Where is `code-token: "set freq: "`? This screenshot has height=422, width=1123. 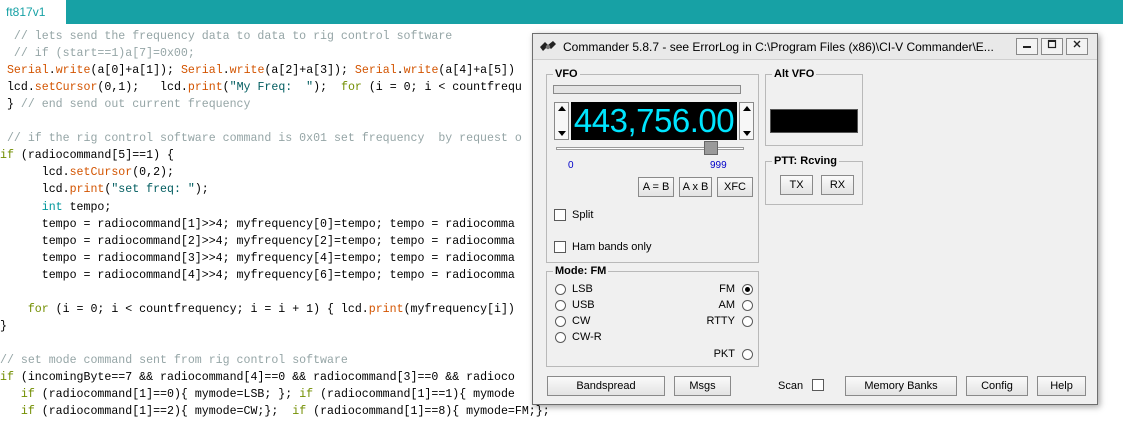 code-token: "set freq: " is located at coordinates (153, 190).